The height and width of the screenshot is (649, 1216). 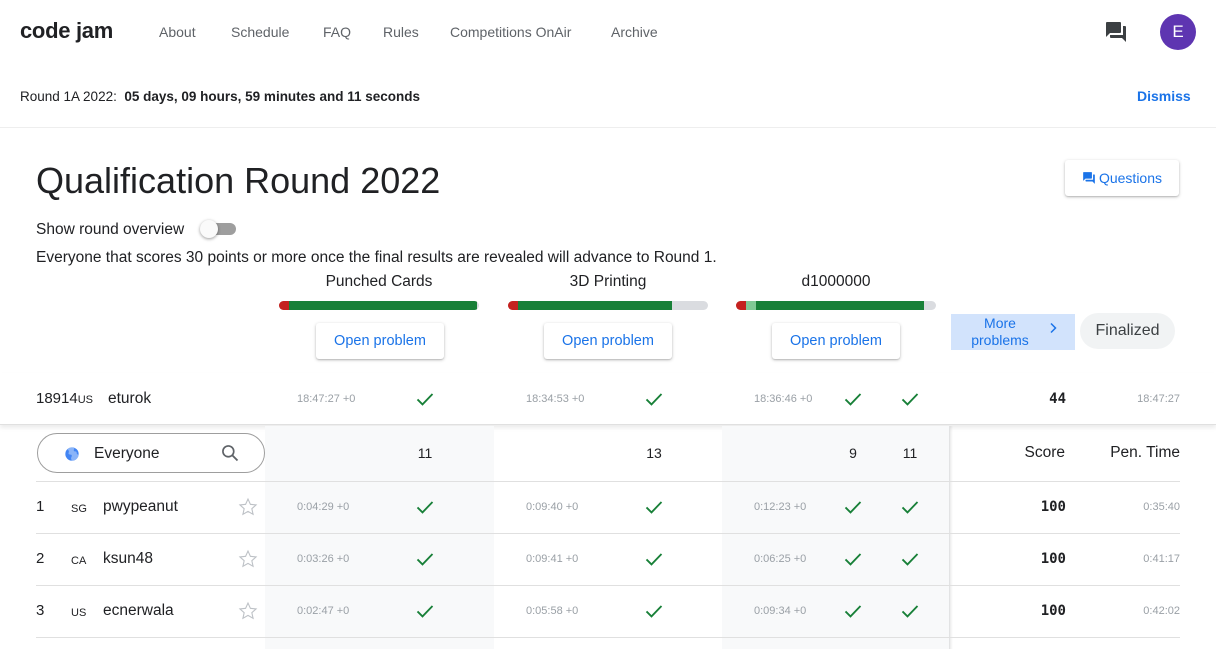 I want to click on solve-time: 18:34:53 +0, so click(x=555, y=399).